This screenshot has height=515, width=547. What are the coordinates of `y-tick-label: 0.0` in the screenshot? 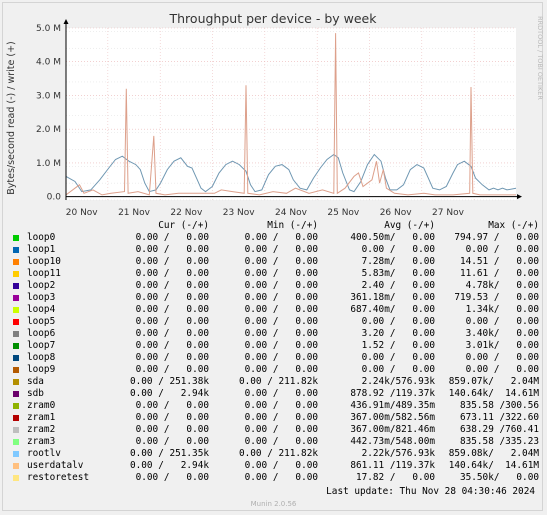 It's located at (54, 198).